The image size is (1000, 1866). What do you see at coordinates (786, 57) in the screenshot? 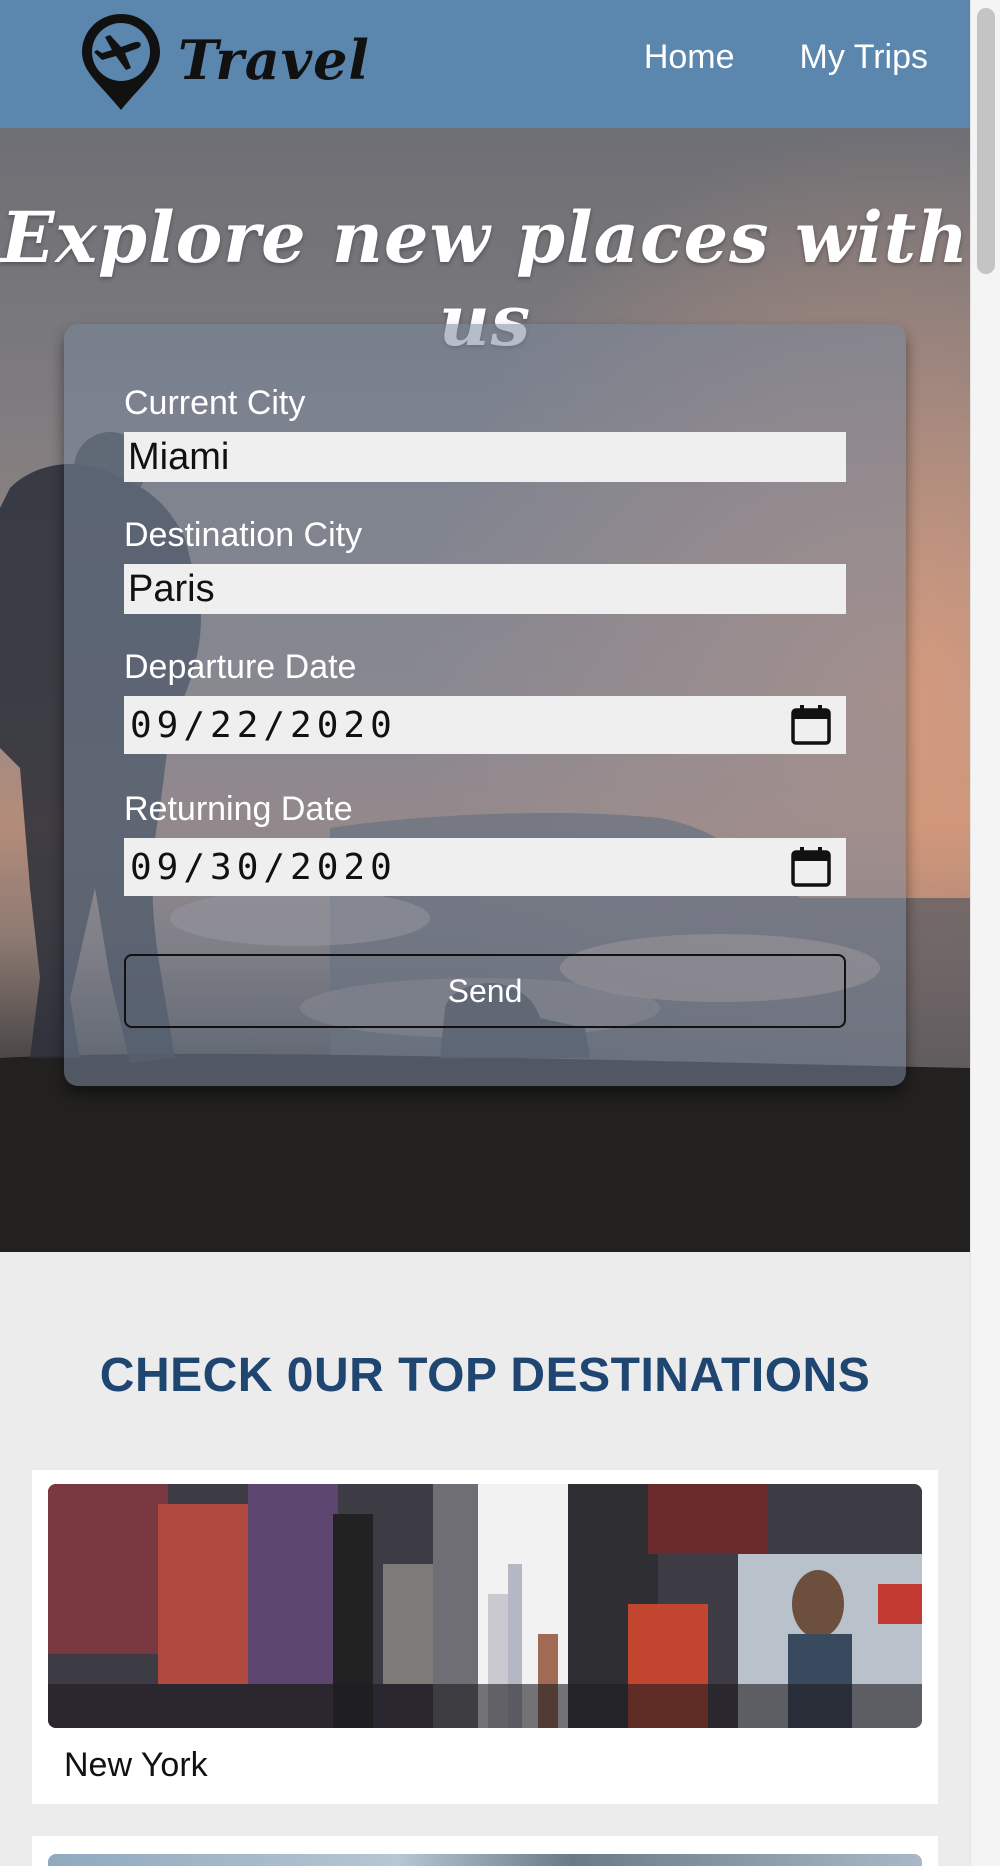
I see `main-nav: Home My Trips` at bounding box center [786, 57].